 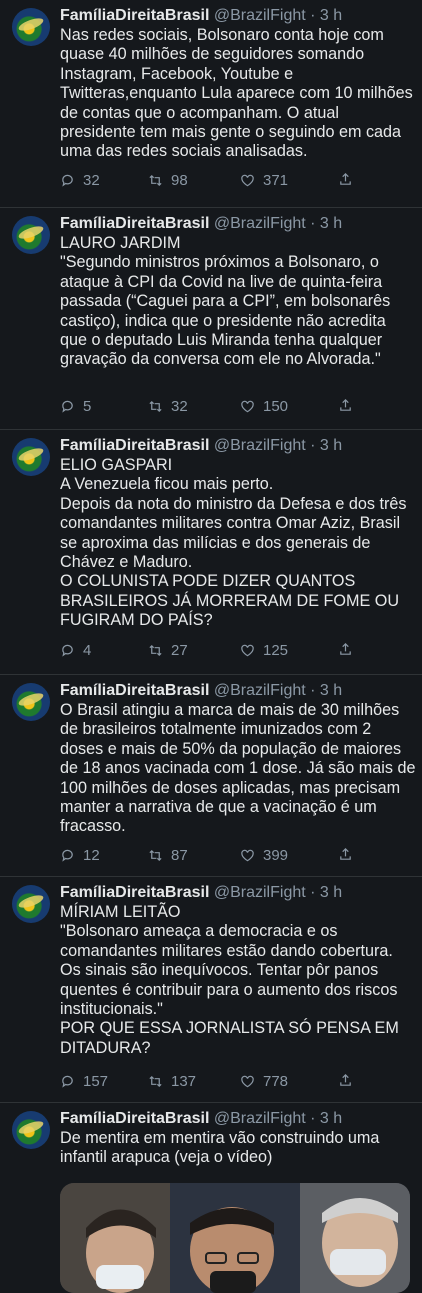 What do you see at coordinates (168, 406) in the screenshot?
I see `retweet-button: 32` at bounding box center [168, 406].